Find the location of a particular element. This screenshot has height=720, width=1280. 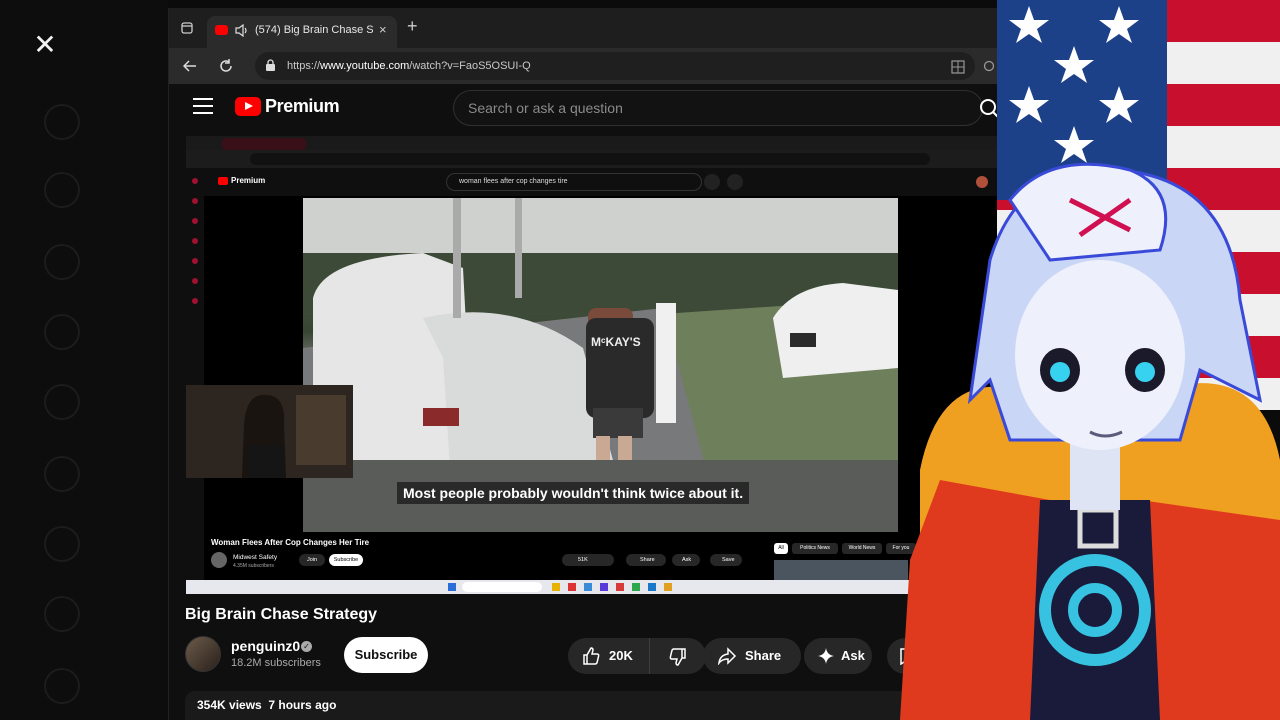

more-icon is located at coordinates (62, 614).